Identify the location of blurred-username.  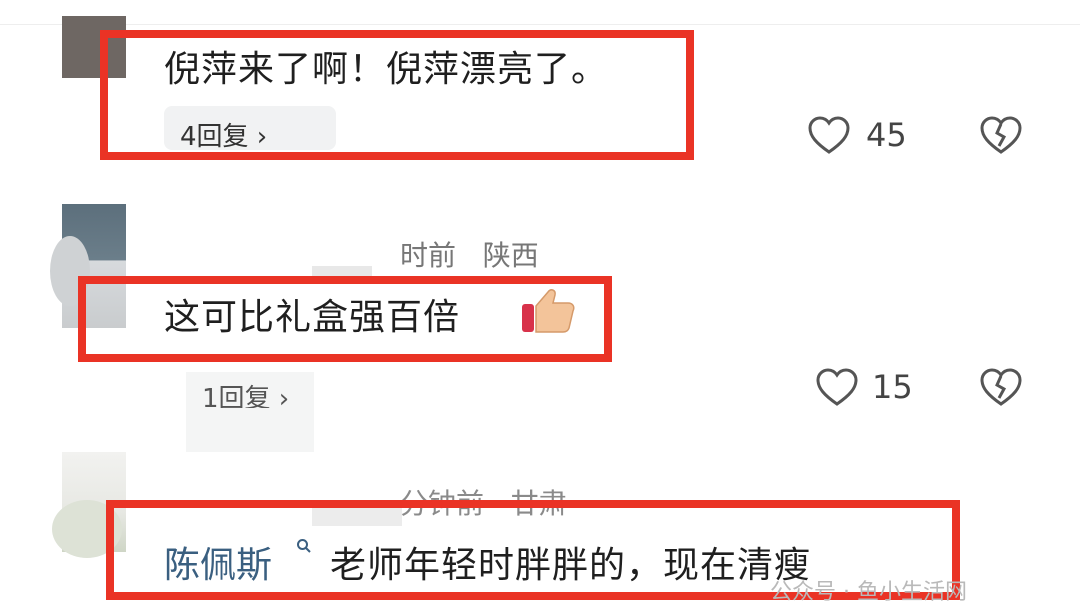
(342, 271).